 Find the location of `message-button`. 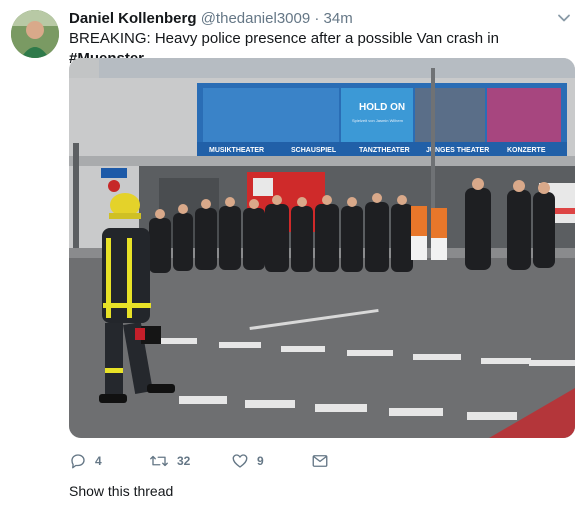

message-button is located at coordinates (320, 461).